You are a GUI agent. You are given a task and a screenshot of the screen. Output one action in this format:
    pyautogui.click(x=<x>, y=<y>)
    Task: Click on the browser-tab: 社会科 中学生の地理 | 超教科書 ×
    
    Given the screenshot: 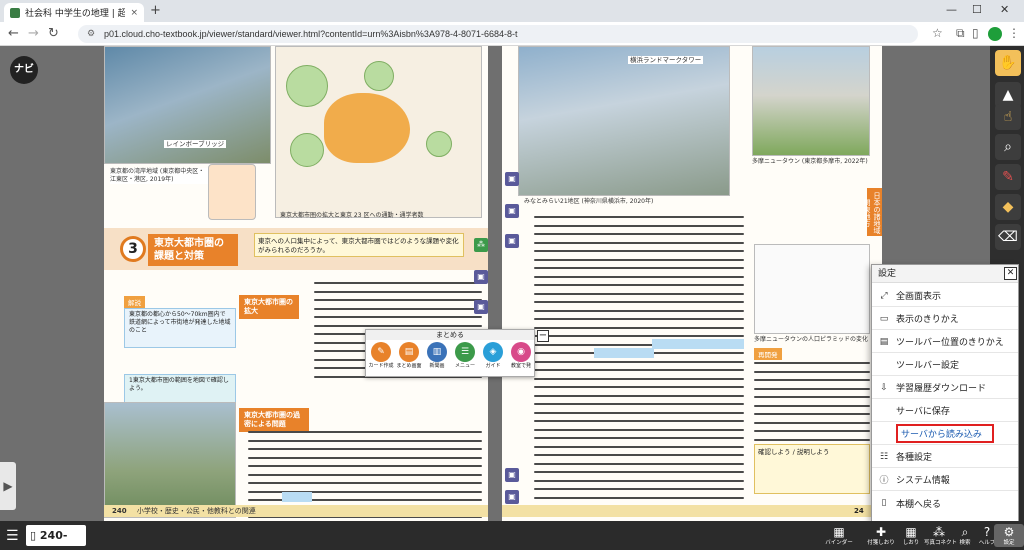 What is the action you would take?
    pyautogui.click(x=74, y=12)
    